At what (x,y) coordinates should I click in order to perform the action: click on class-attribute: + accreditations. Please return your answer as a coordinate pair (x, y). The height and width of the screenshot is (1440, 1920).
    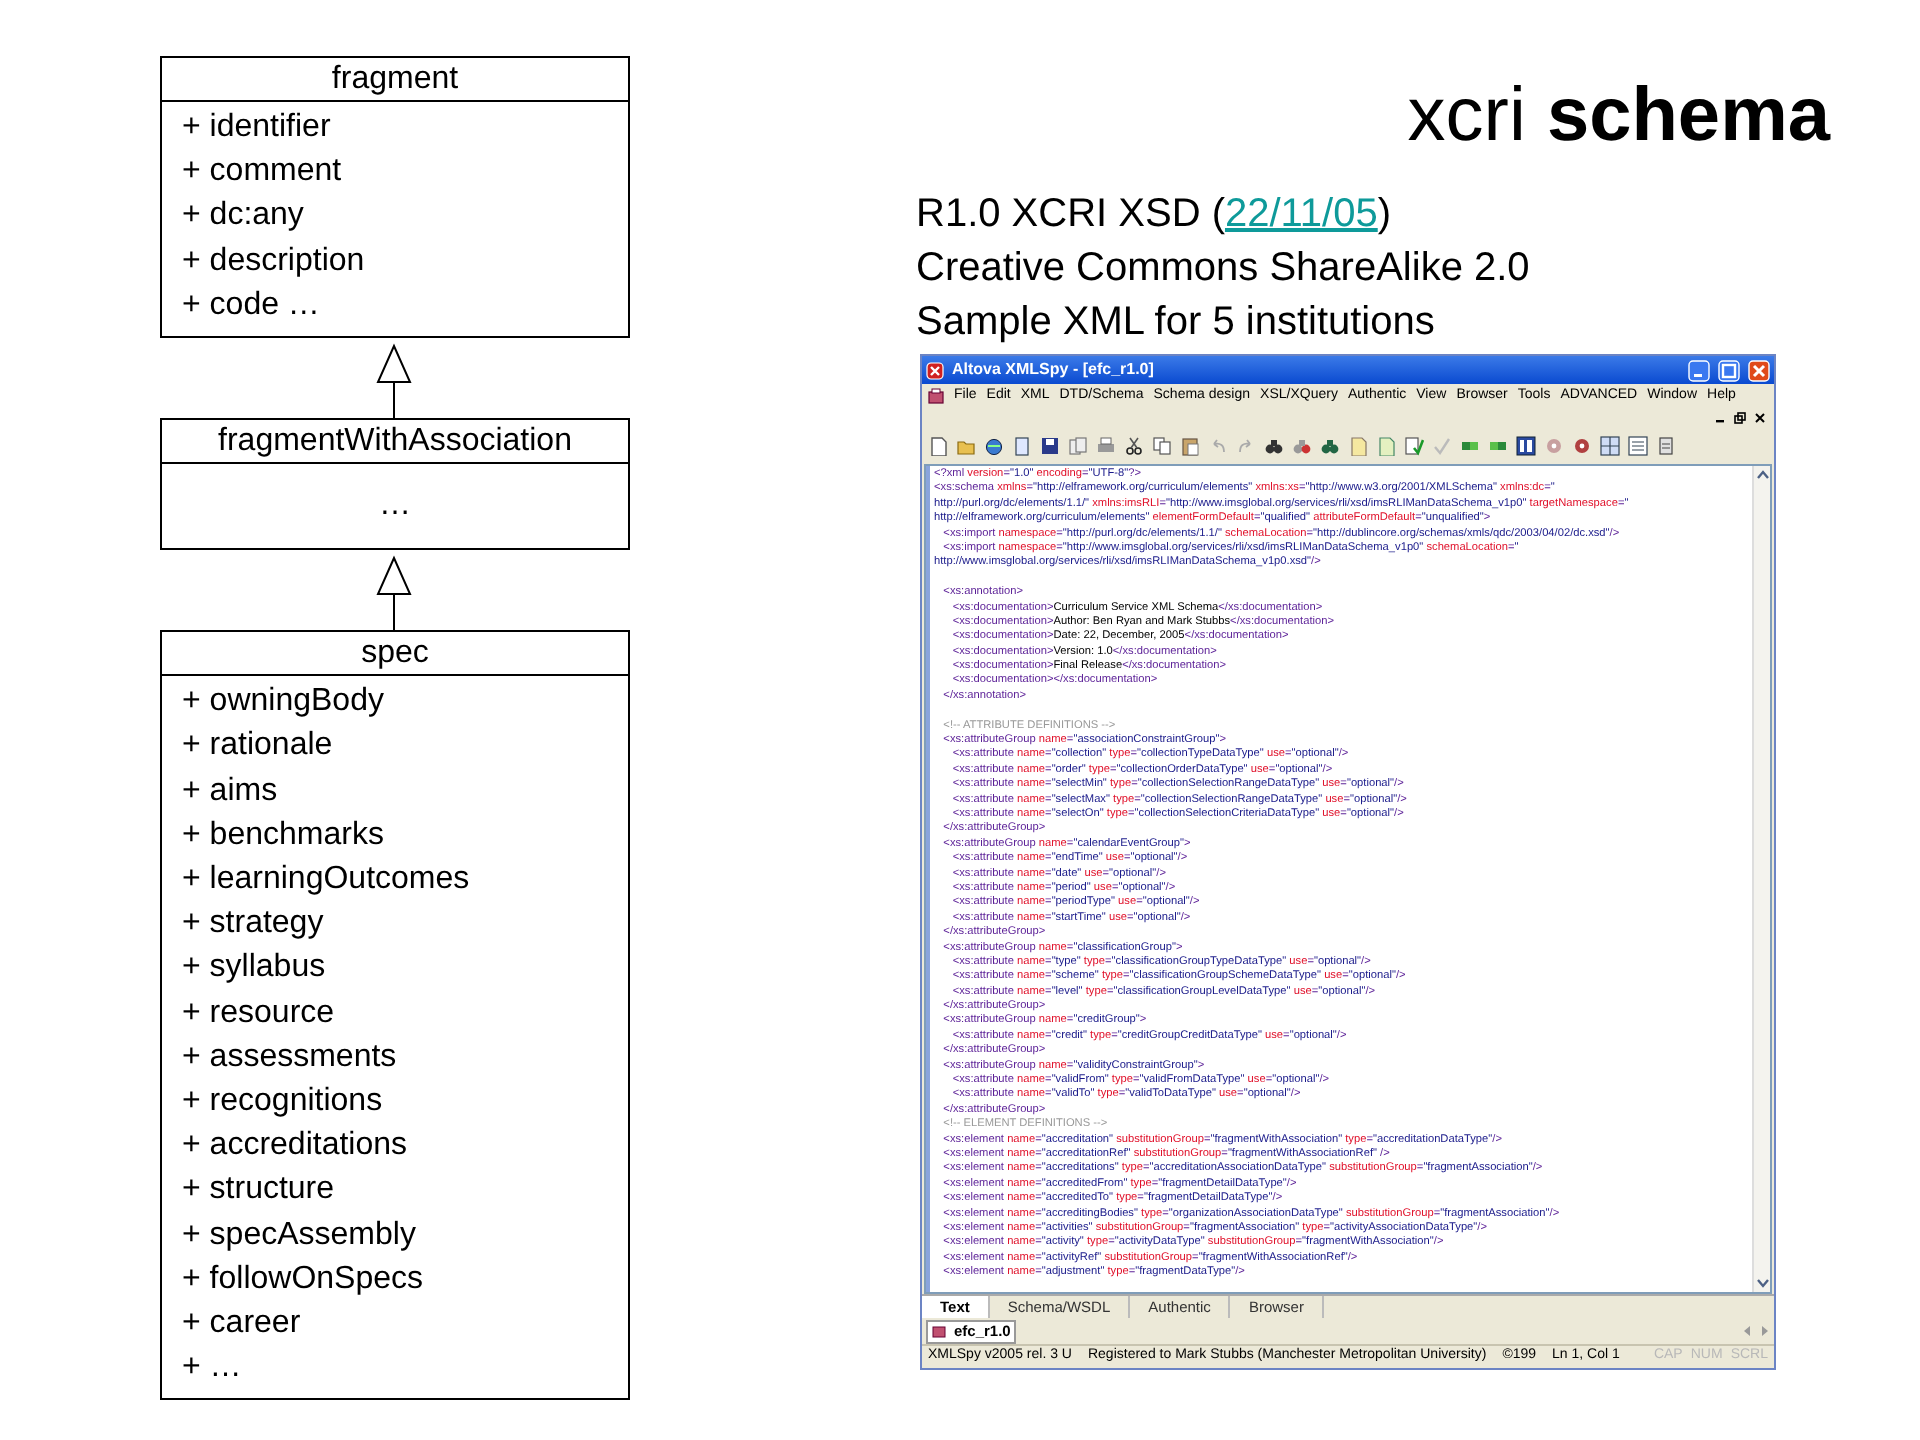
    Looking at the image, I should click on (296, 1146).